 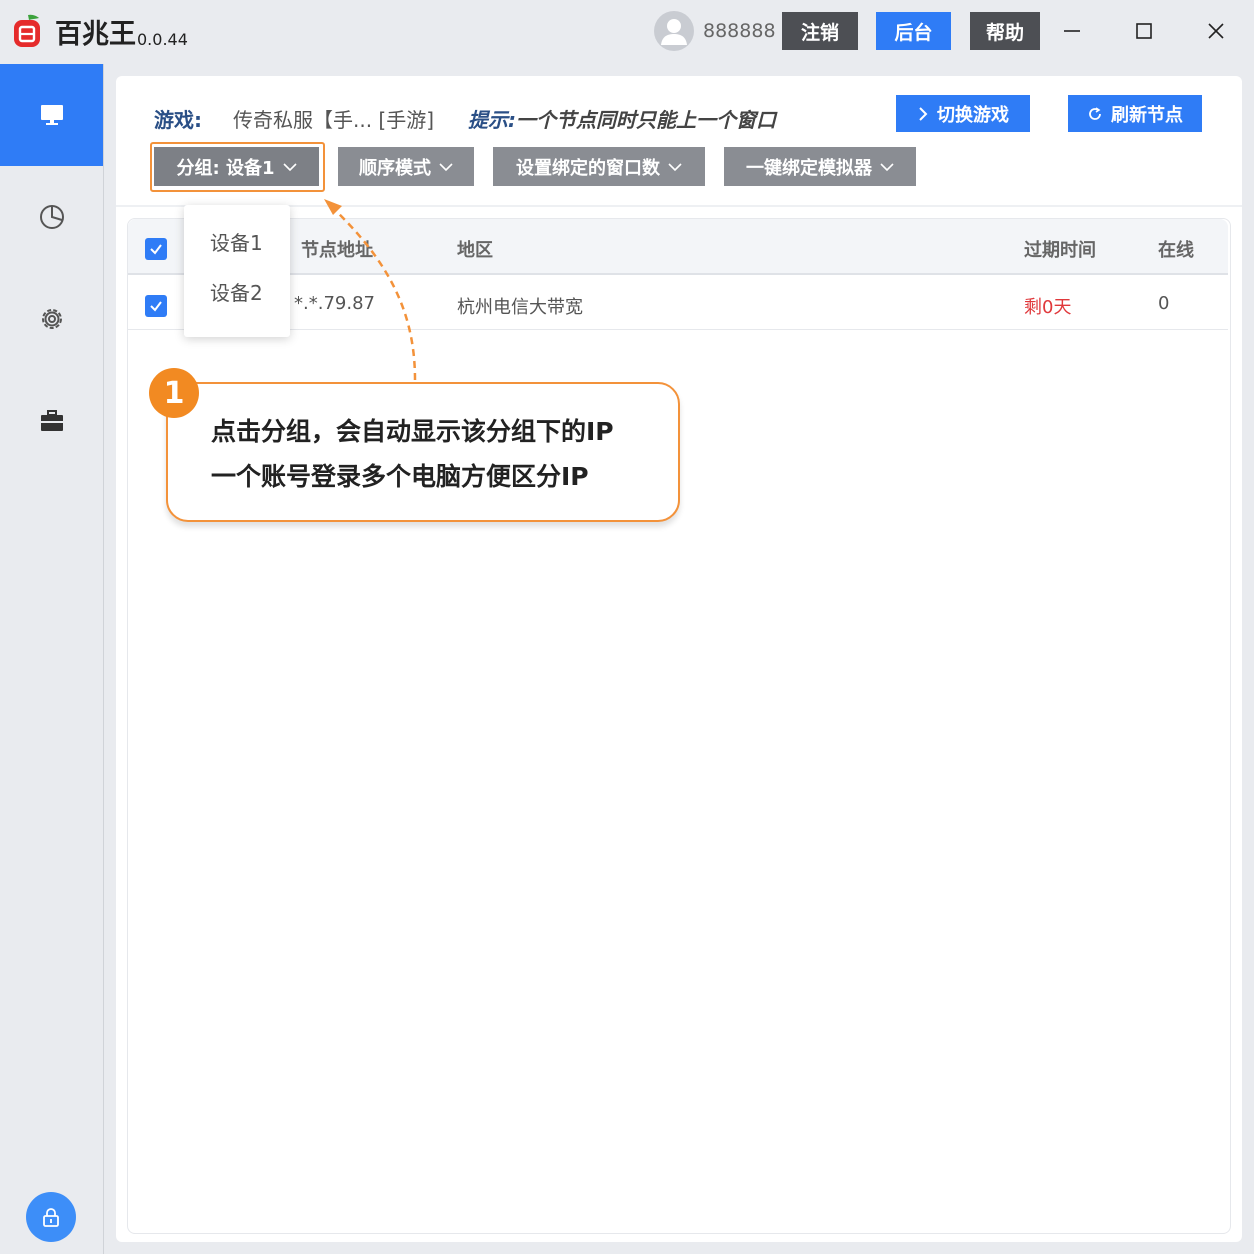 What do you see at coordinates (423, 452) in the screenshot?
I see `callout-box` at bounding box center [423, 452].